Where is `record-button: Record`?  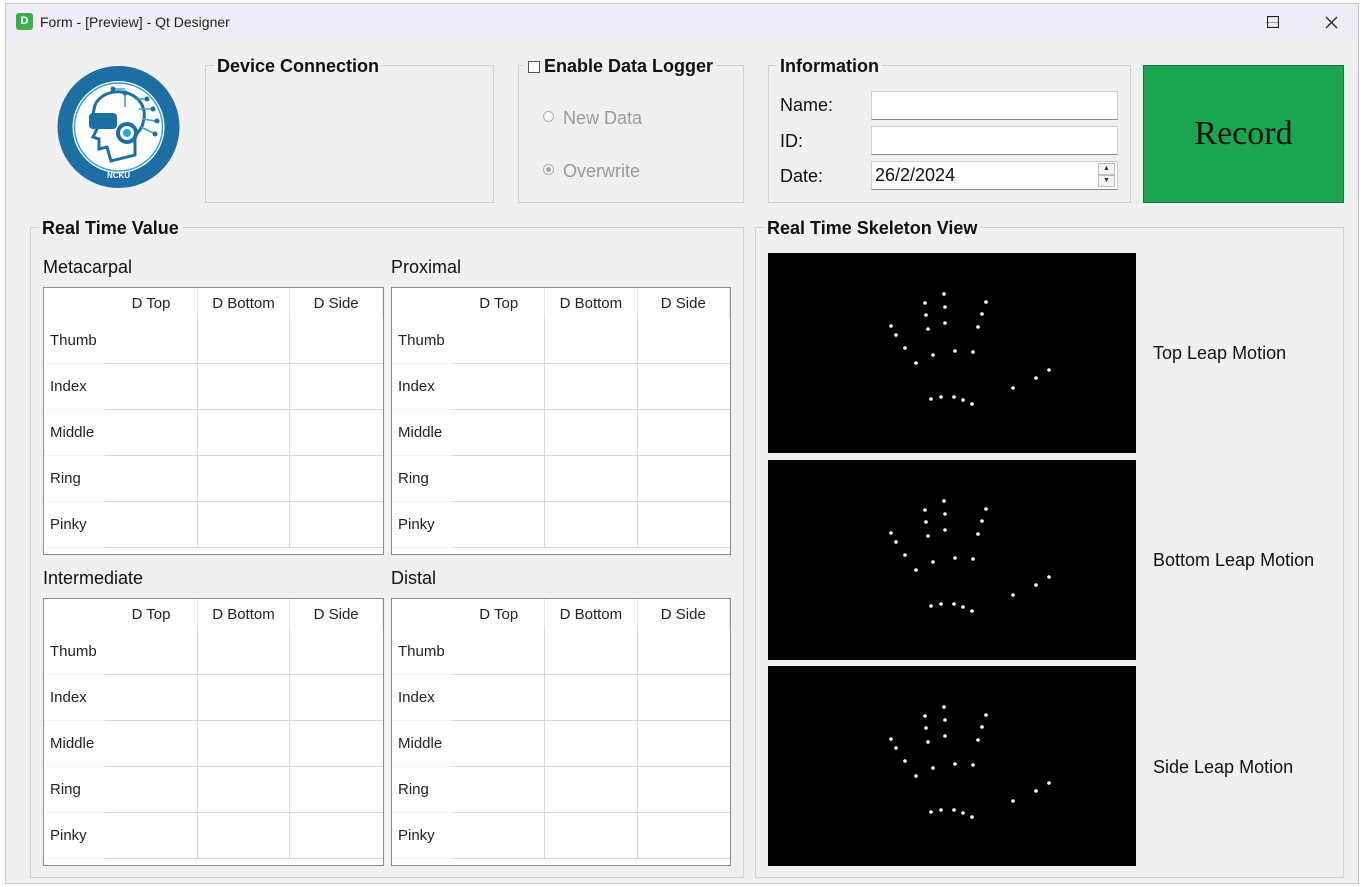 record-button: Record is located at coordinates (1243, 134).